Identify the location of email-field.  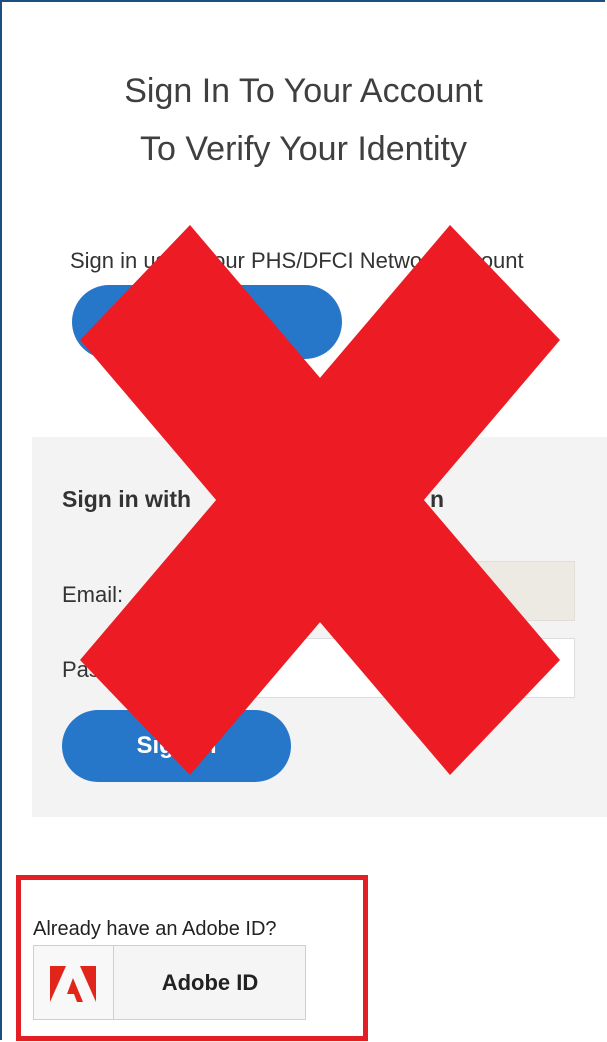
(377, 591).